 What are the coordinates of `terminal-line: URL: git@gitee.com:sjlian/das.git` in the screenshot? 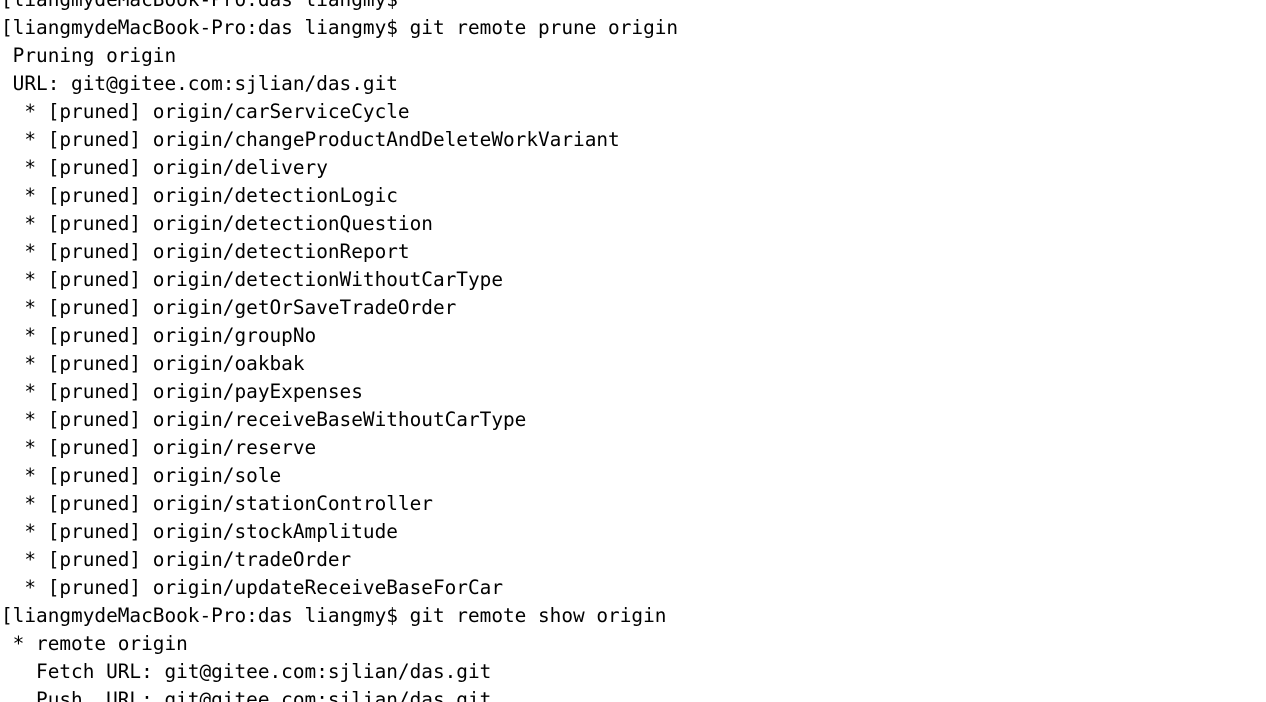 It's located at (199, 83).